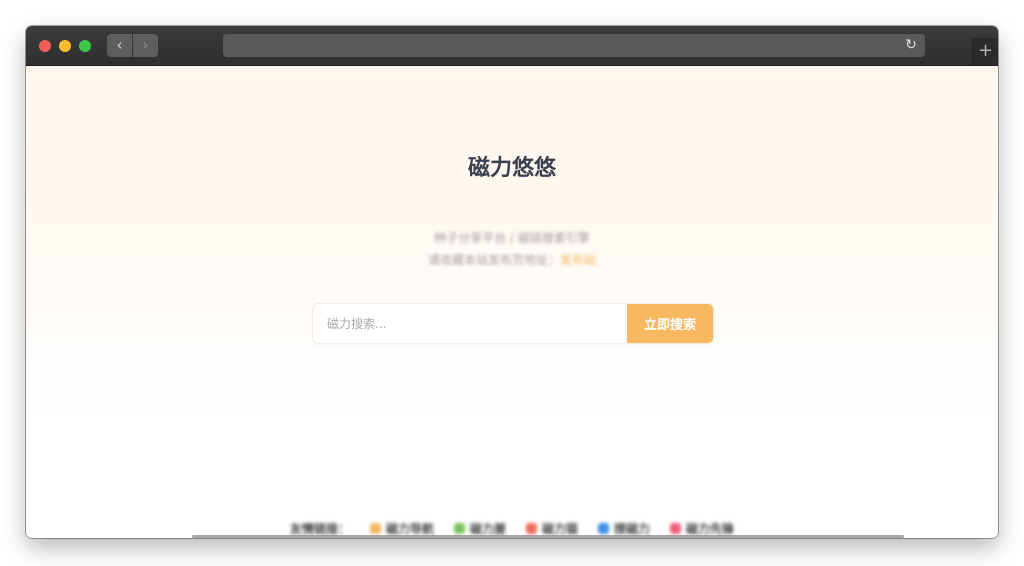 The width and height of the screenshot is (1024, 566). I want to click on plus-icon: +, so click(985, 50).